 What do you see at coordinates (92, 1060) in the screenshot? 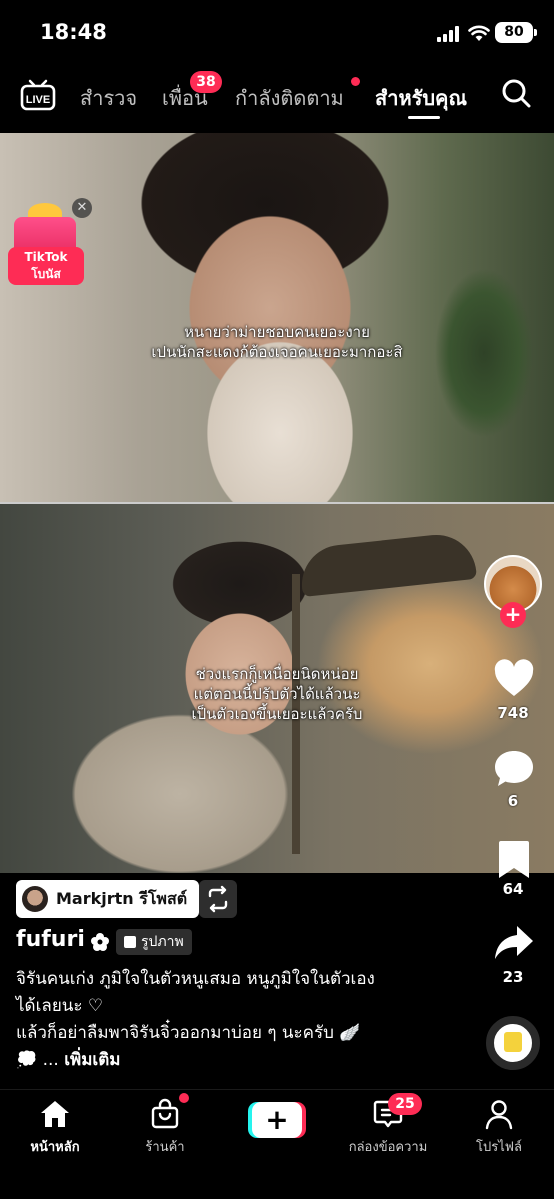
I see `see-more-link: เพิ่มเติม` at bounding box center [92, 1060].